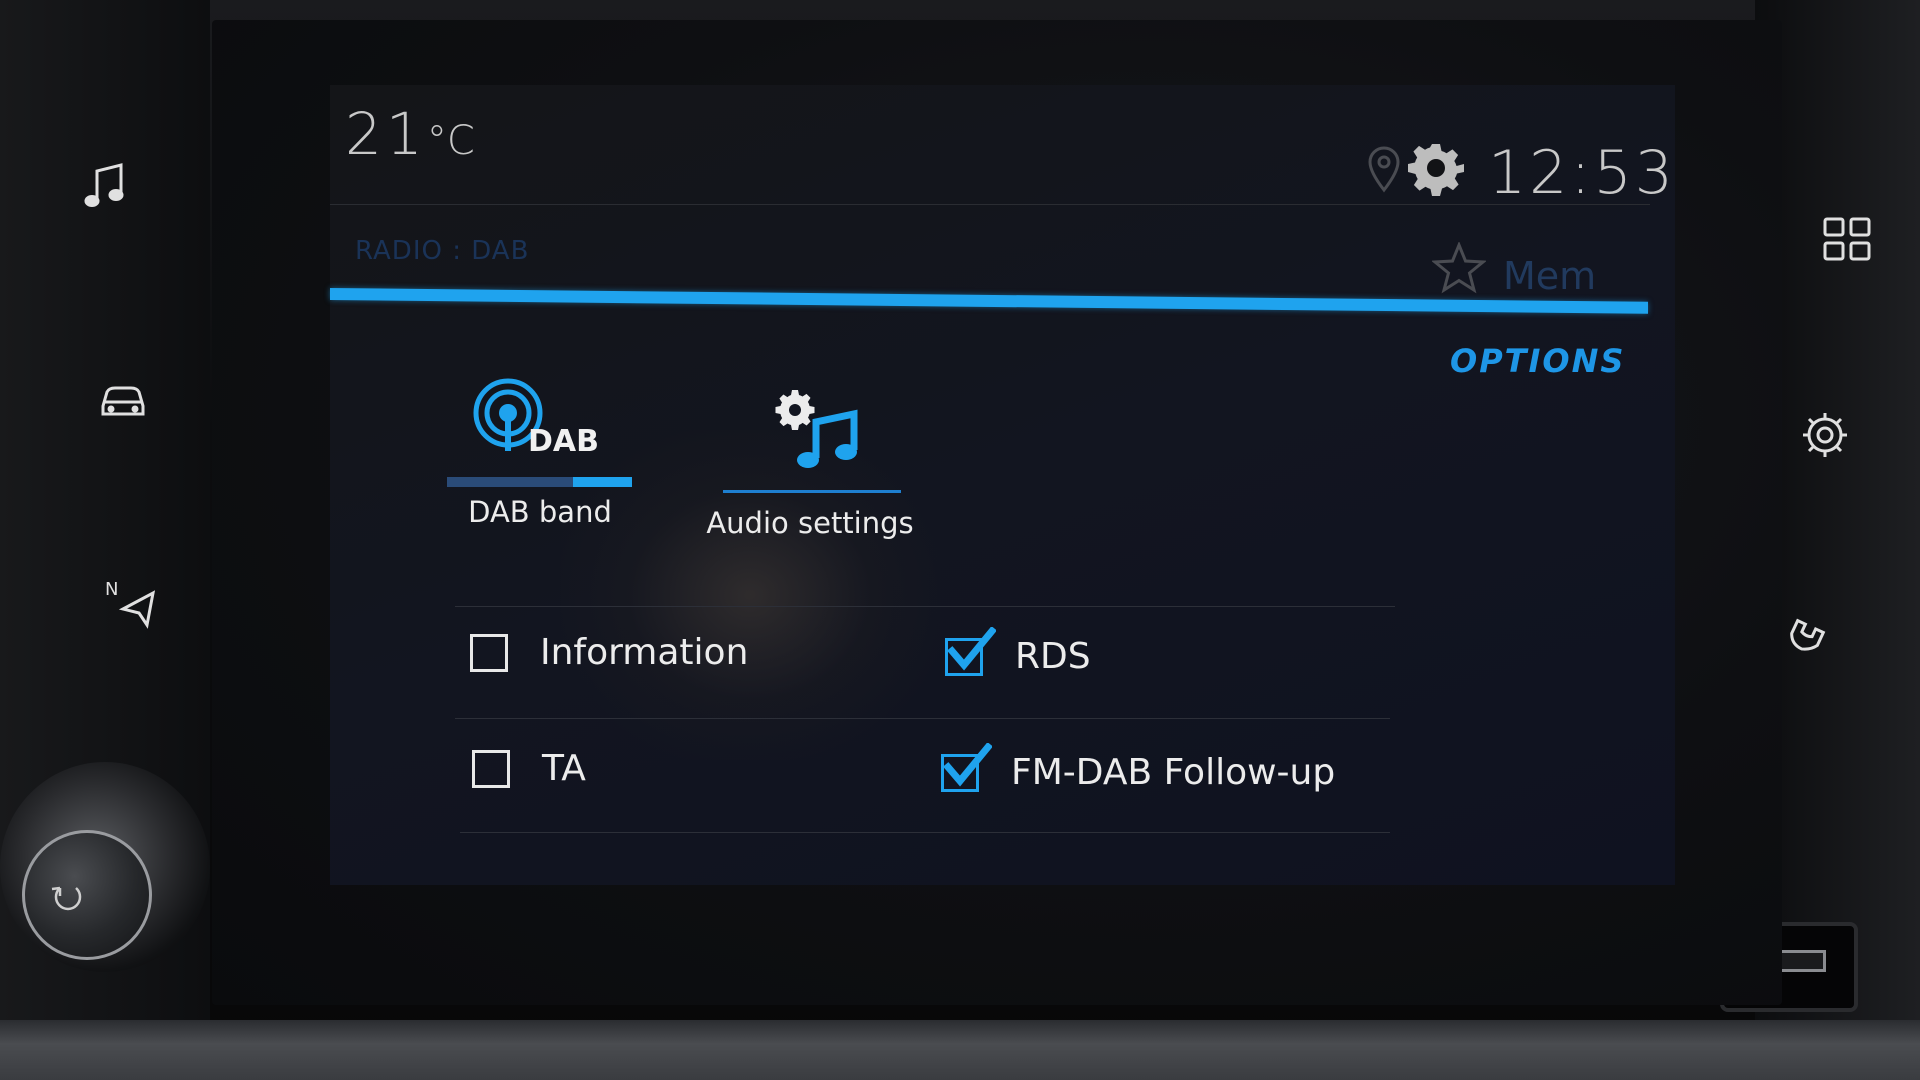  Describe the element at coordinates (442, 251) in the screenshot. I see `breadcrumb: RADIO : DAB` at that location.